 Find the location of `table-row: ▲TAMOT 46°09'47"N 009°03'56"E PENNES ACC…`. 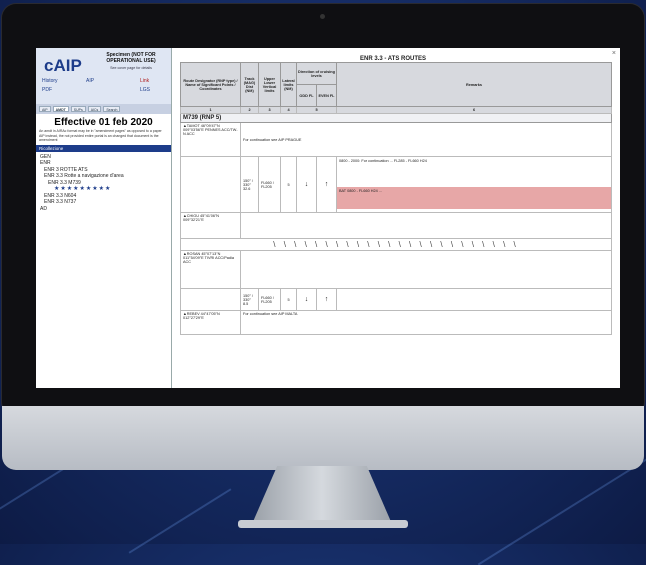

table-row: ▲TAMOT 46°09'47"N 009°03'56"E PENNES ACC… is located at coordinates (396, 139).